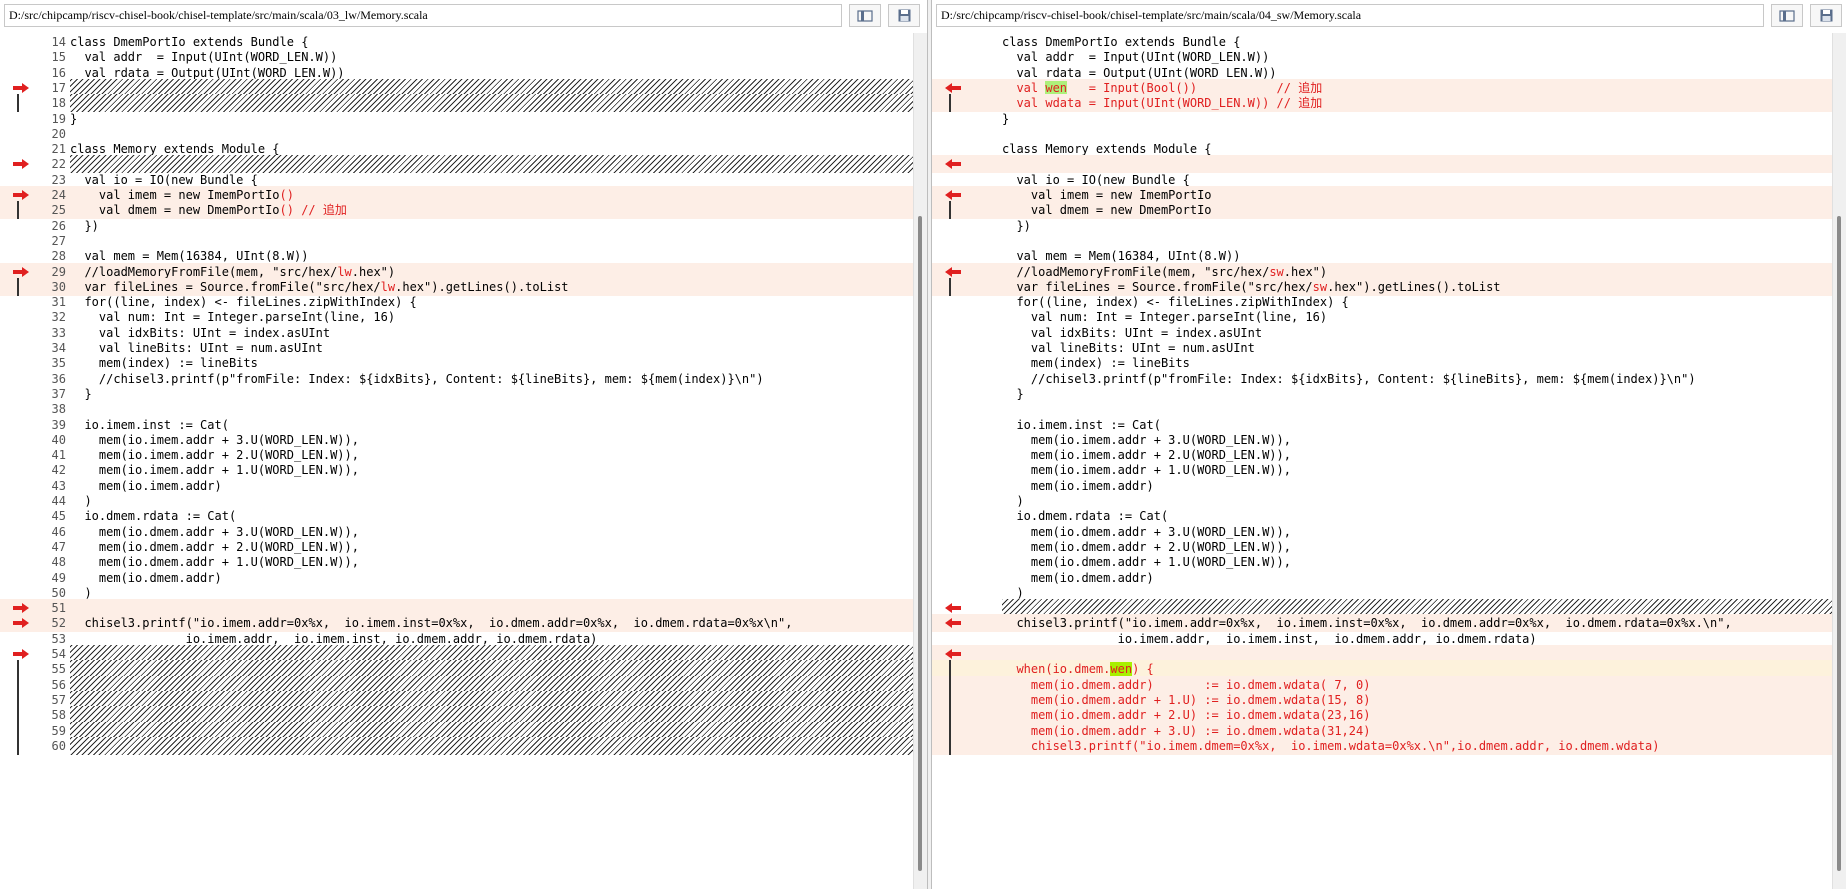 This screenshot has width=1846, height=889. Describe the element at coordinates (214, 562) in the screenshot. I see `code-segment: mem(io.dmem.addr + 1.U(WORD_LEN.W)),` at that location.